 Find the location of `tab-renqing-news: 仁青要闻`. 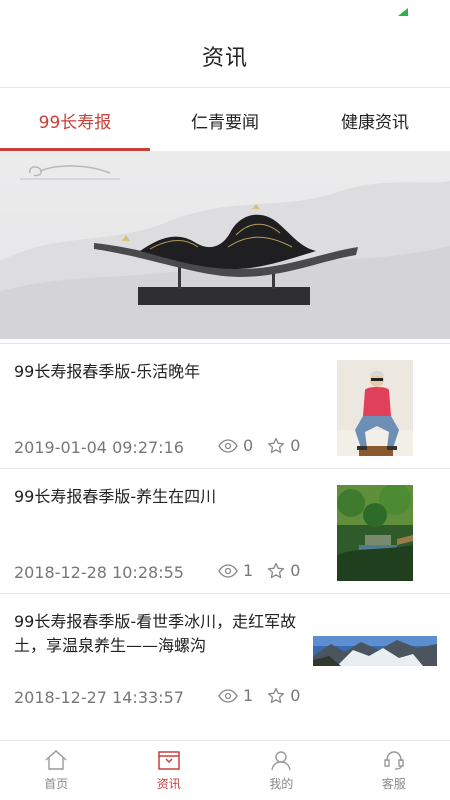

tab-renqing-news: 仁青要闻 is located at coordinates (225, 120).